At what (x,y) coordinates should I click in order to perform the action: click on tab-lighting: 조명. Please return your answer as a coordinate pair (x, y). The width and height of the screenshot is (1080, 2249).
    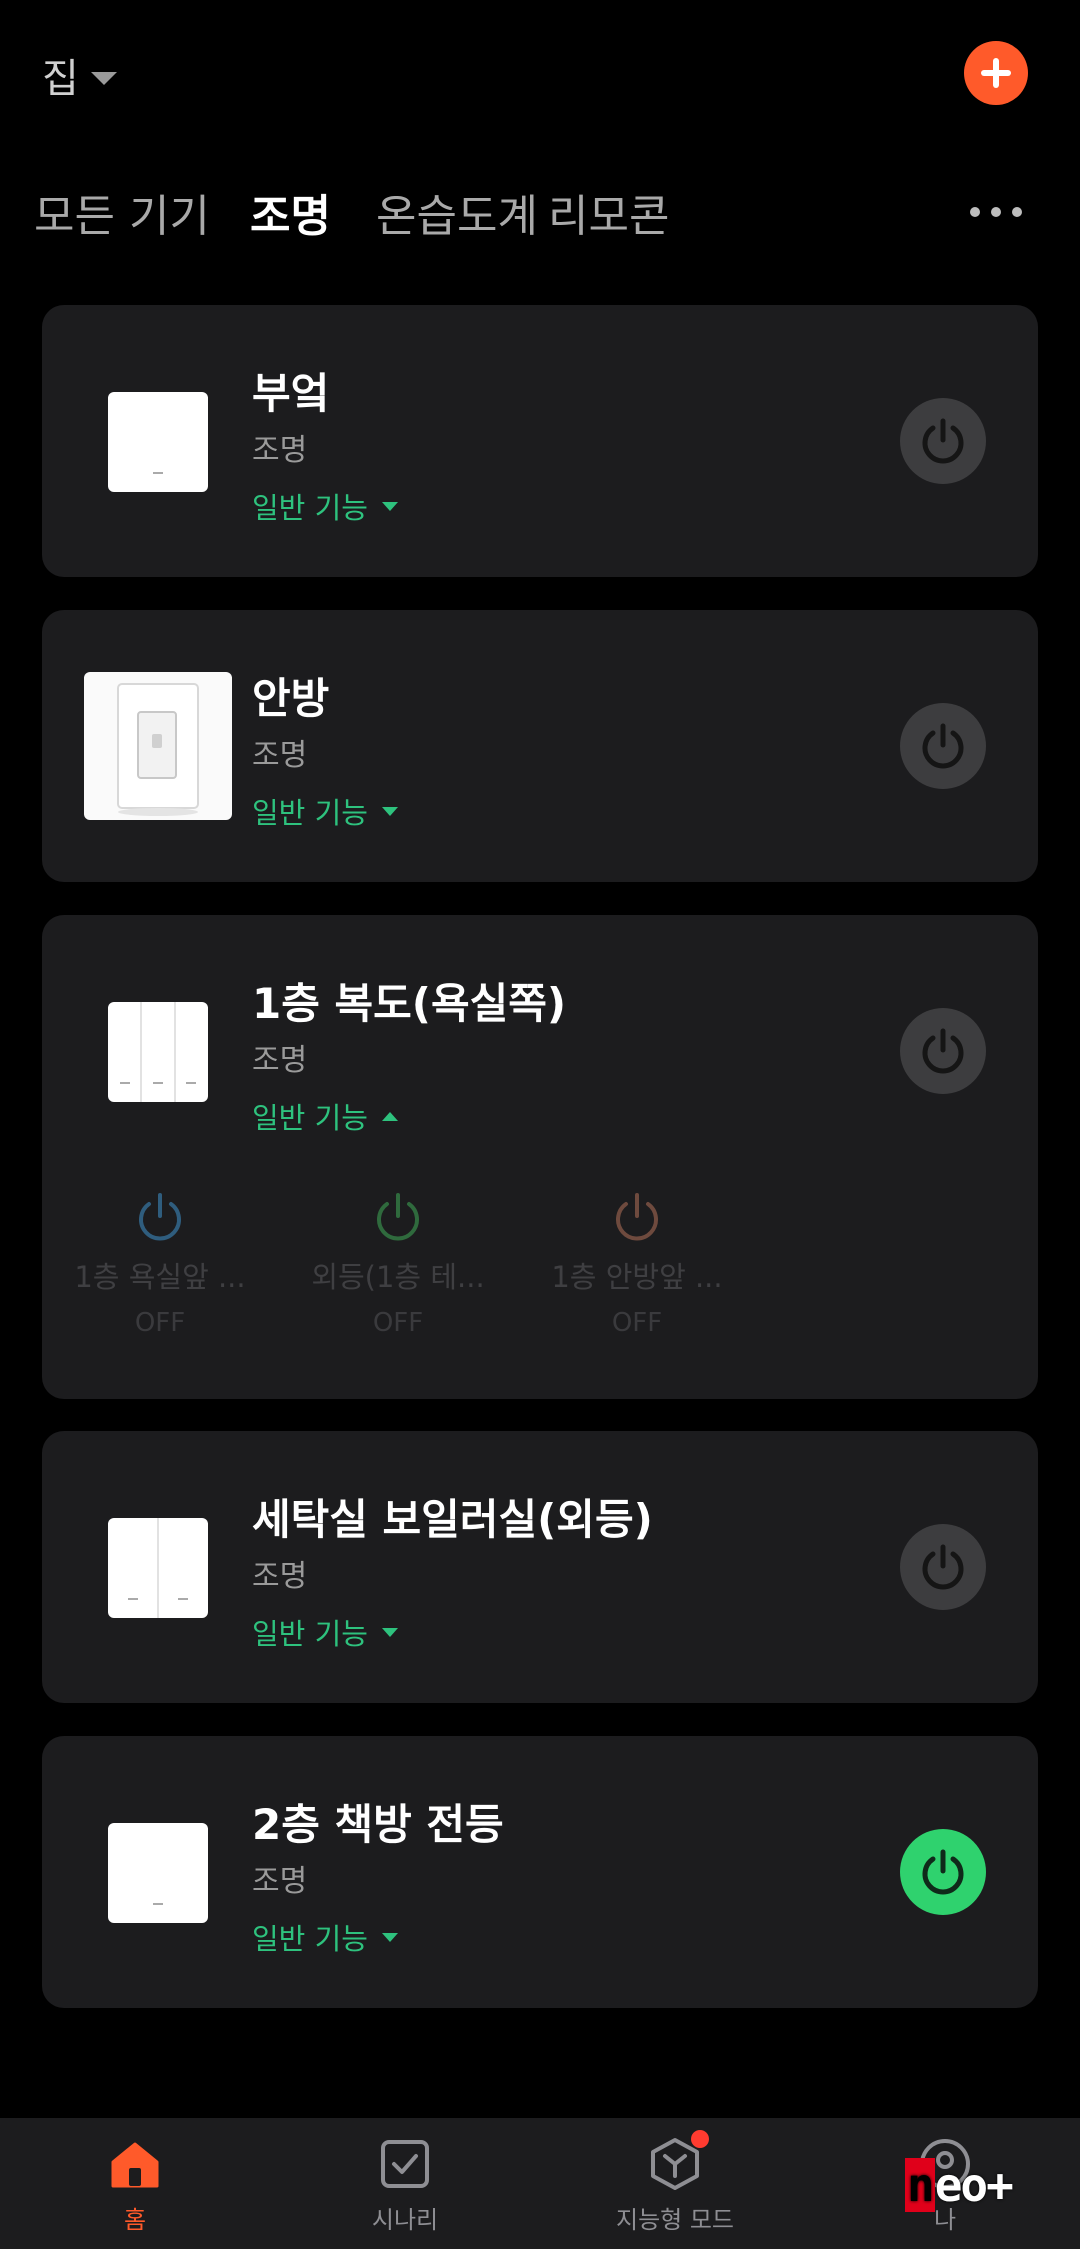
    Looking at the image, I should click on (290, 212).